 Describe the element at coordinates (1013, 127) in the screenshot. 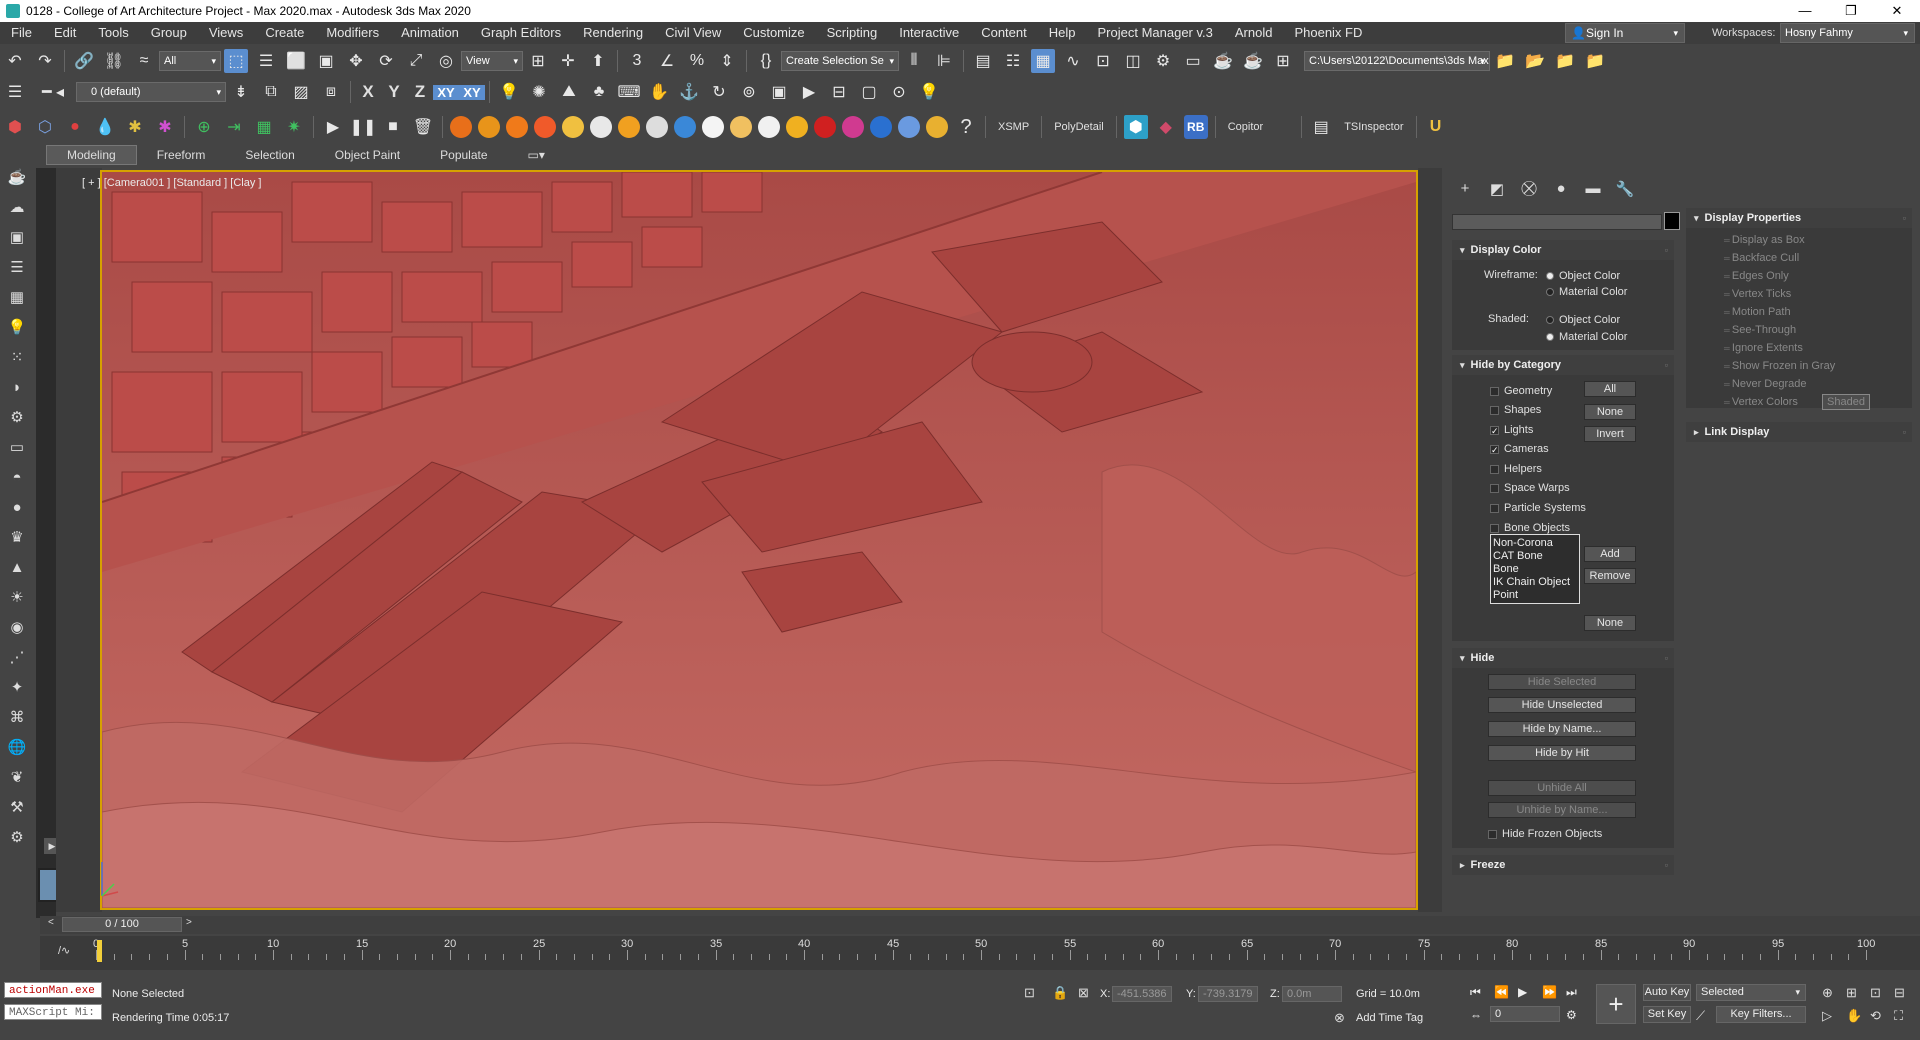

I see `xsmp-button: XSMP` at that location.